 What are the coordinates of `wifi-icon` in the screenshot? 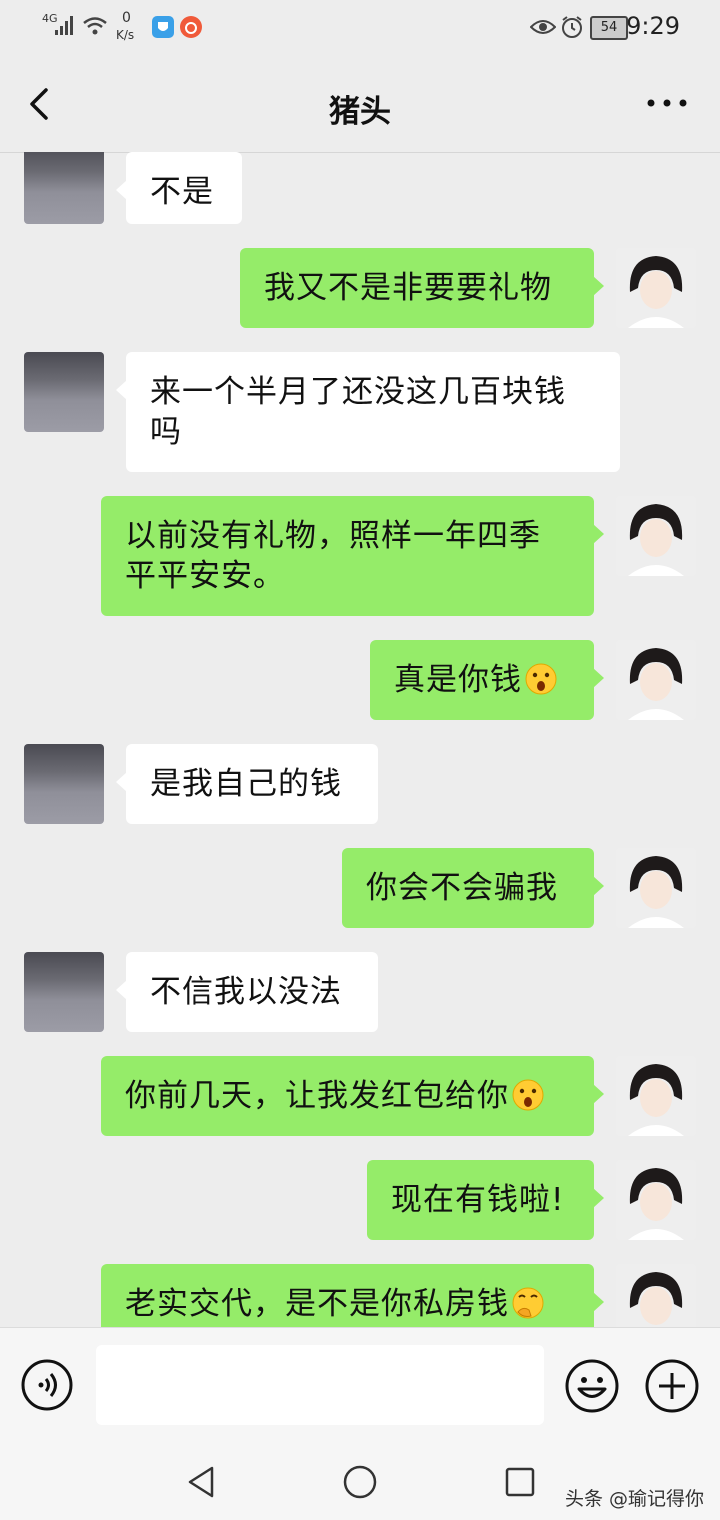 It's located at (95, 26).